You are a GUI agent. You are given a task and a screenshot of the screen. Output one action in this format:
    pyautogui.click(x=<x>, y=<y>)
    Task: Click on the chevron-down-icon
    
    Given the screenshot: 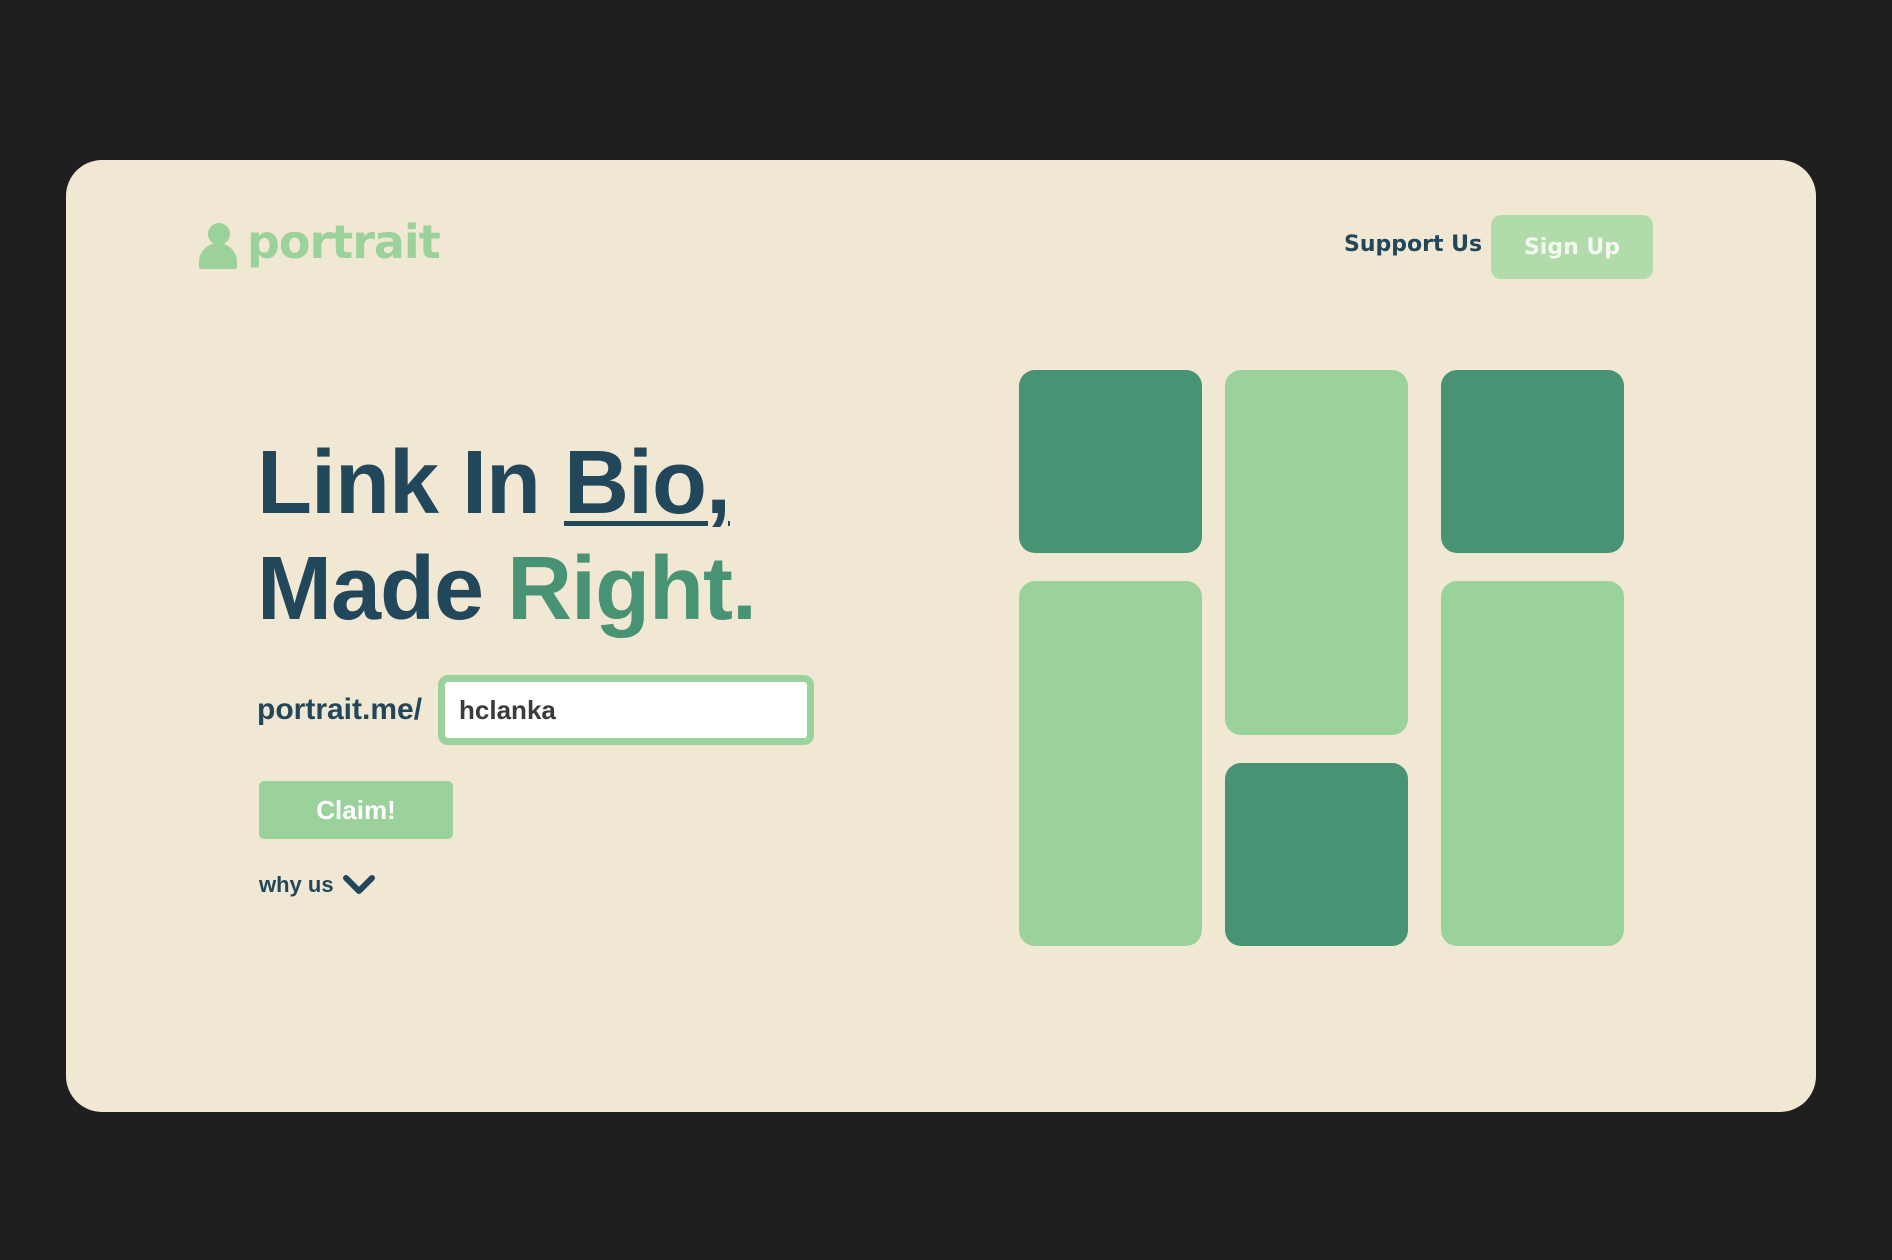 What is the action you would take?
    pyautogui.click(x=359, y=885)
    